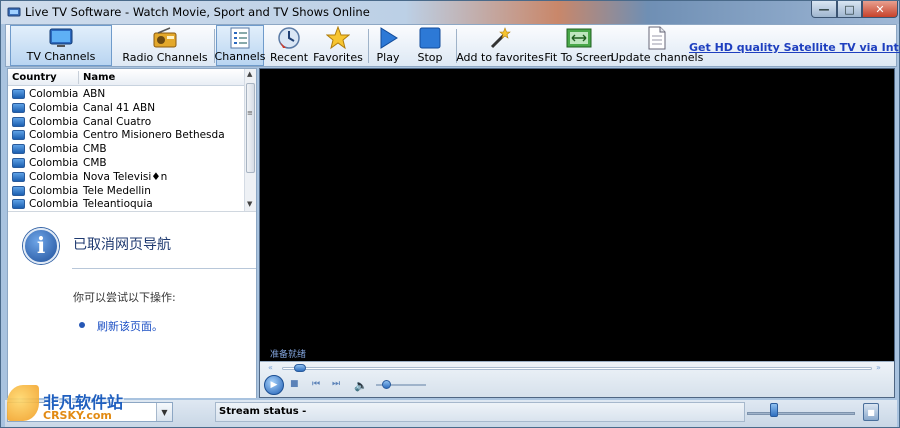  I want to click on channel-row: Colombia Teleantioquia, so click(126, 204).